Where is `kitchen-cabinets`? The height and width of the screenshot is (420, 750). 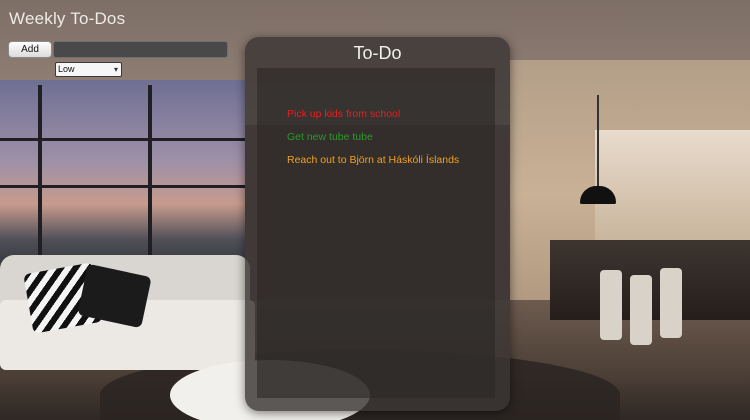
kitchen-cabinets is located at coordinates (672, 185).